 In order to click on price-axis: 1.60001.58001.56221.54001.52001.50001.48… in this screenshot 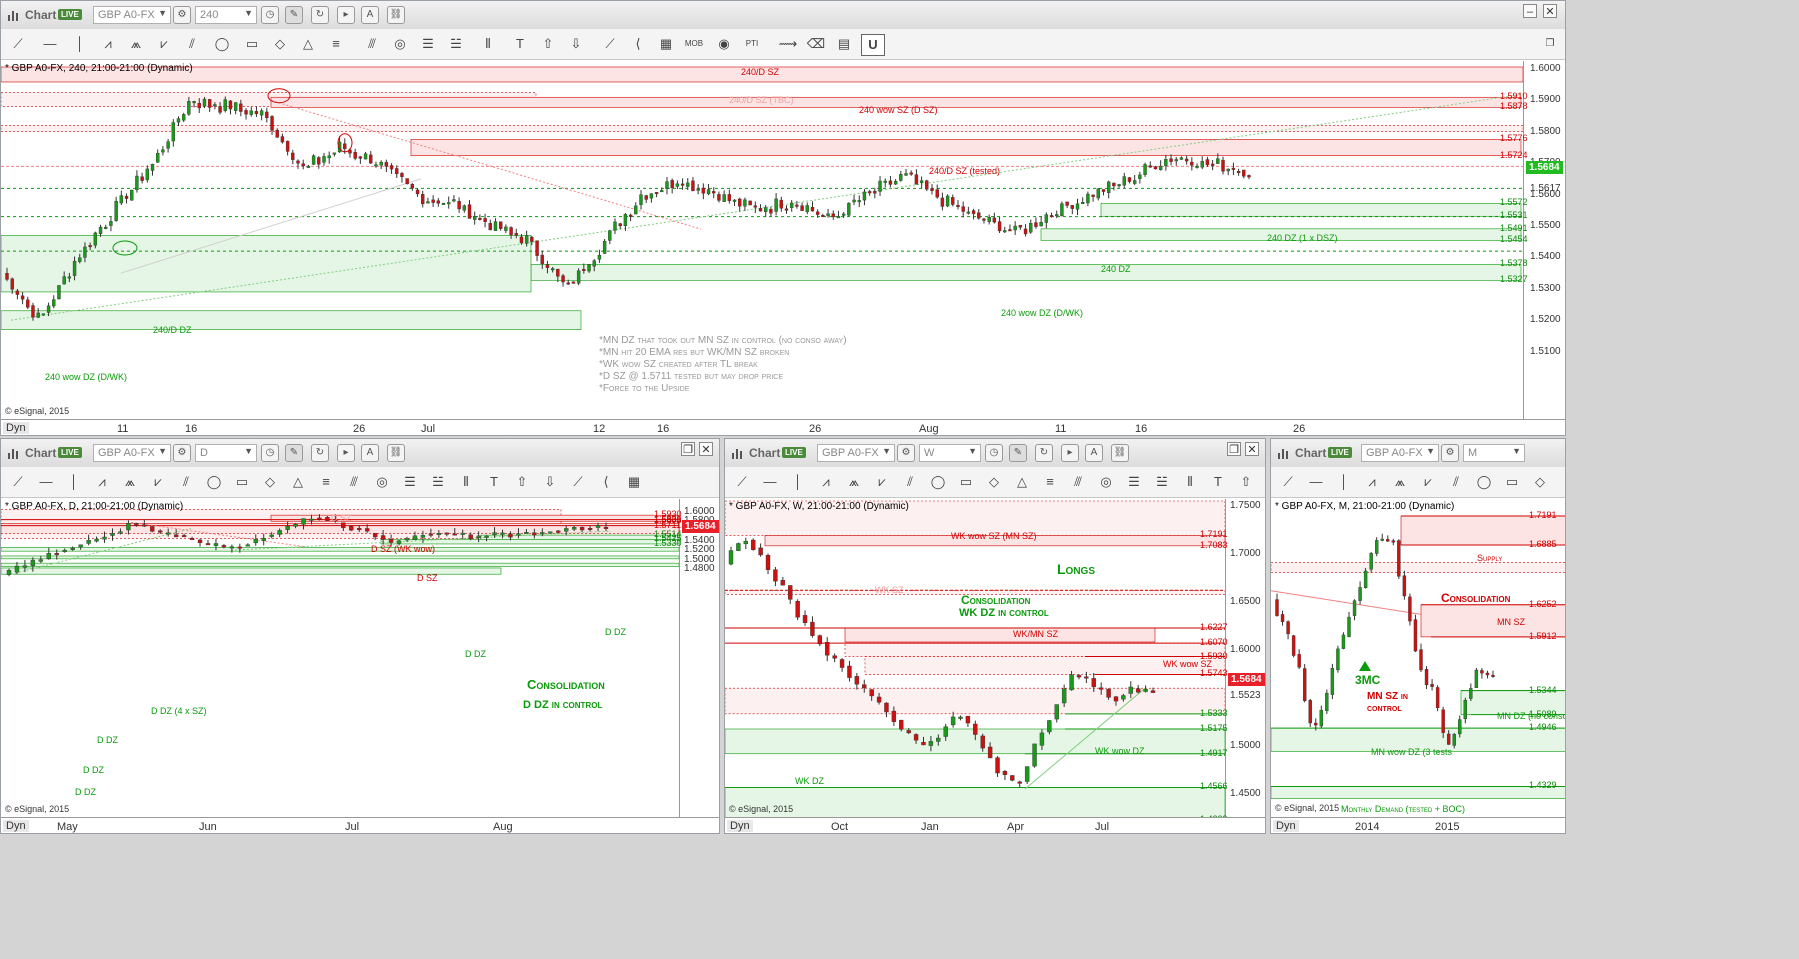, I will do `click(686, 658)`.